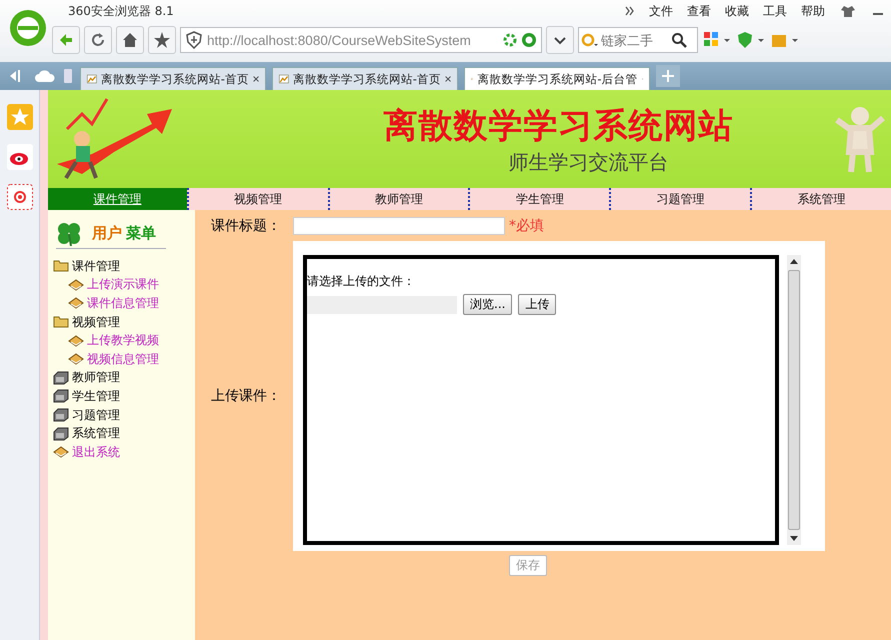 The width and height of the screenshot is (891, 640). Describe the element at coordinates (68, 76) in the screenshot. I see `phone-icon` at that location.